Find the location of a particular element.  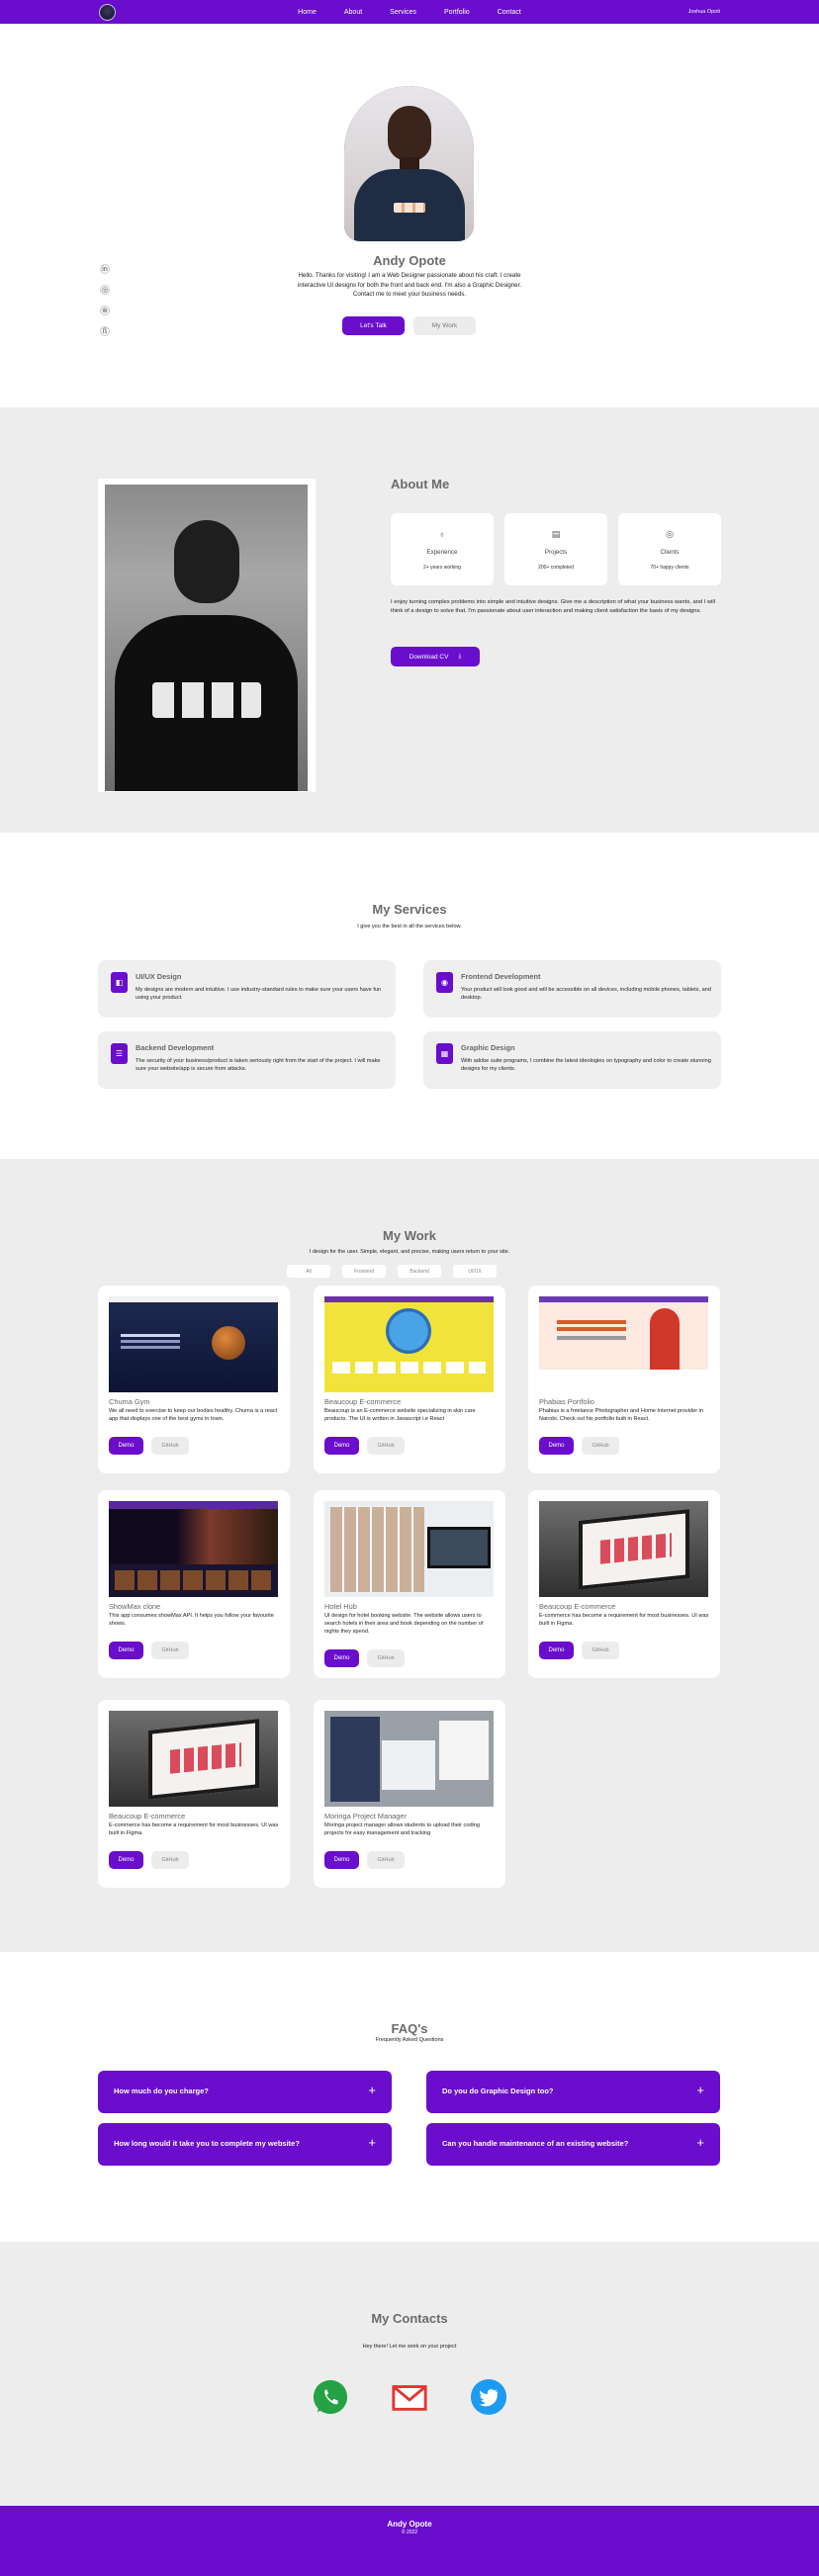

my-work-button: My Work is located at coordinates (444, 325).